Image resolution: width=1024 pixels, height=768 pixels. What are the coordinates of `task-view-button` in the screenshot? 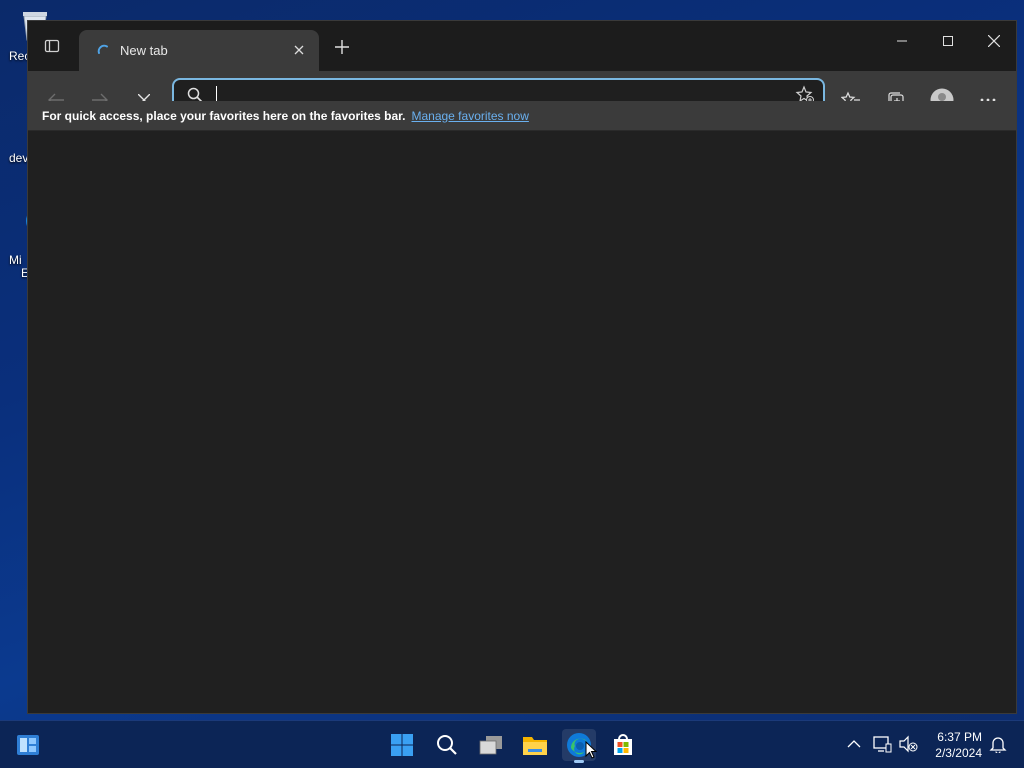 It's located at (491, 745).